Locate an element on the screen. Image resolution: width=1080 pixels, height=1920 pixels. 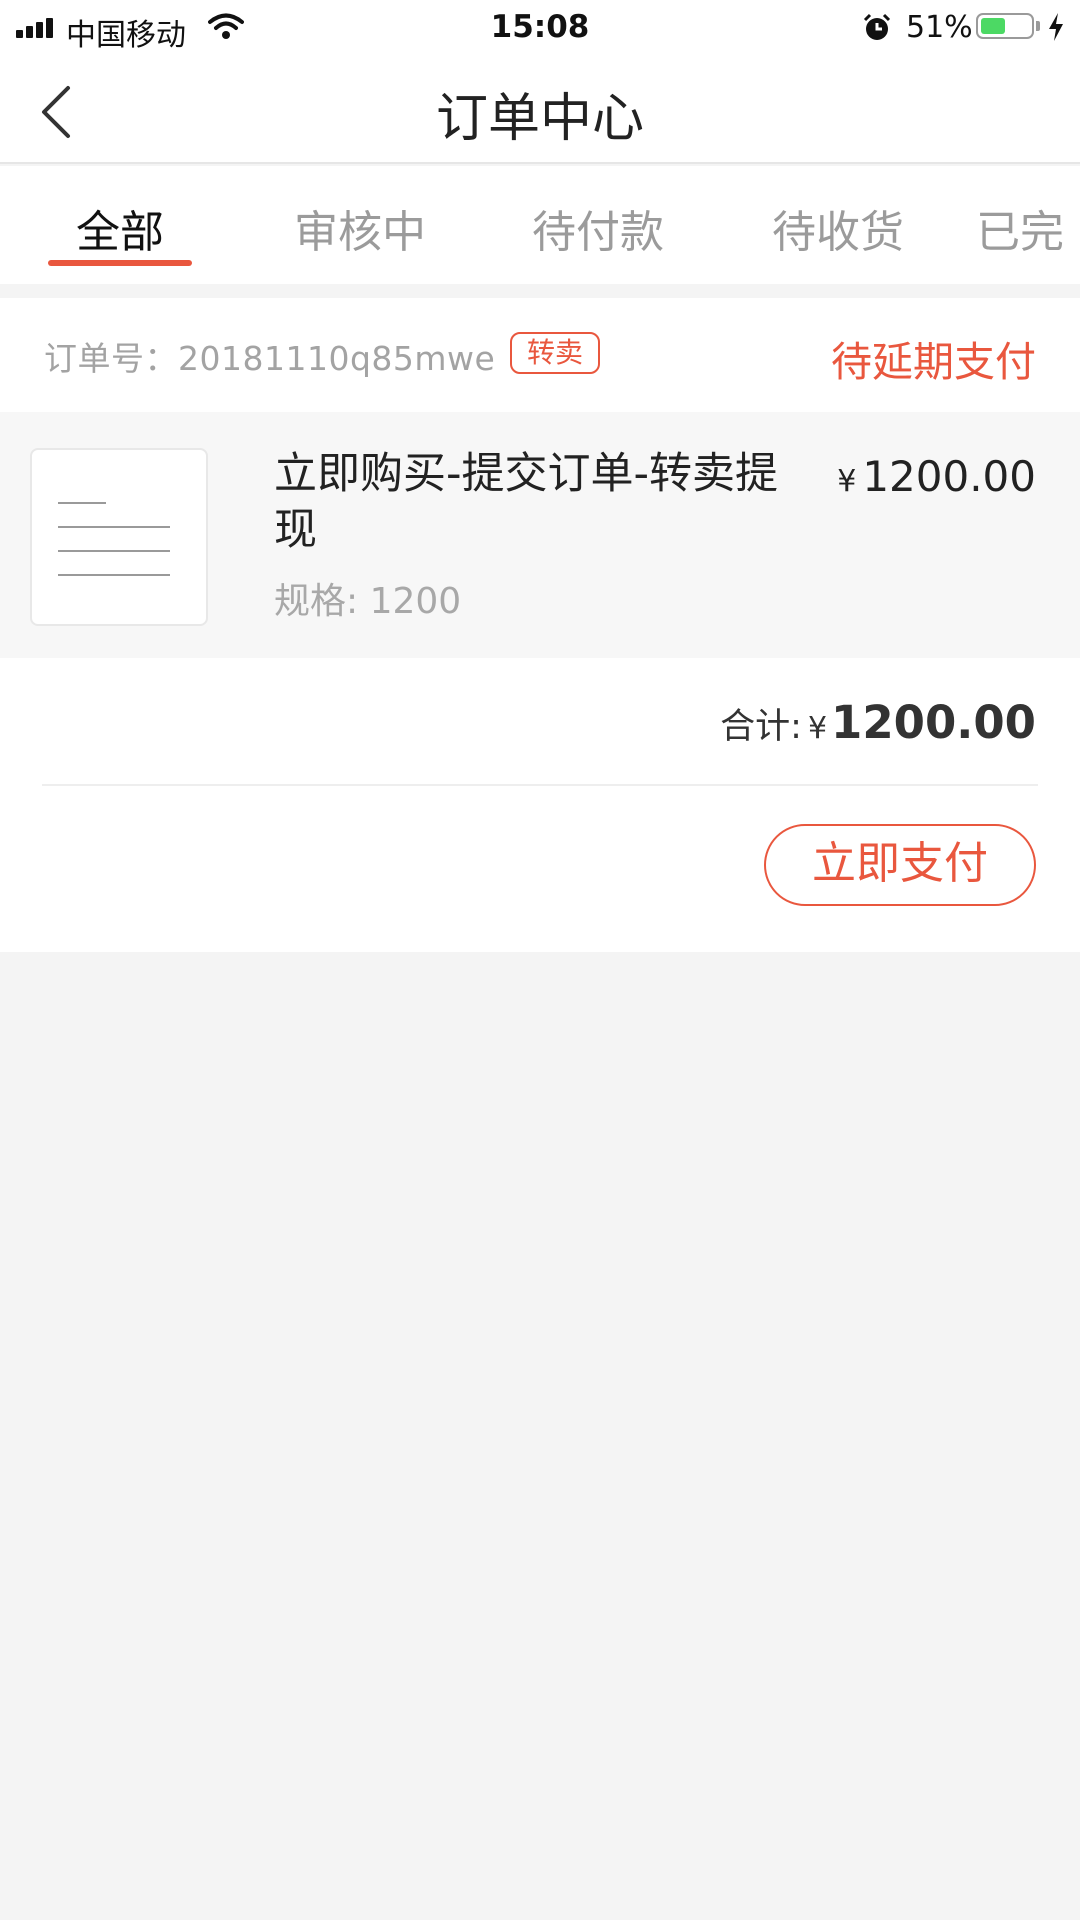
tab-pending-receipt: 待收货 is located at coordinates (838, 228).